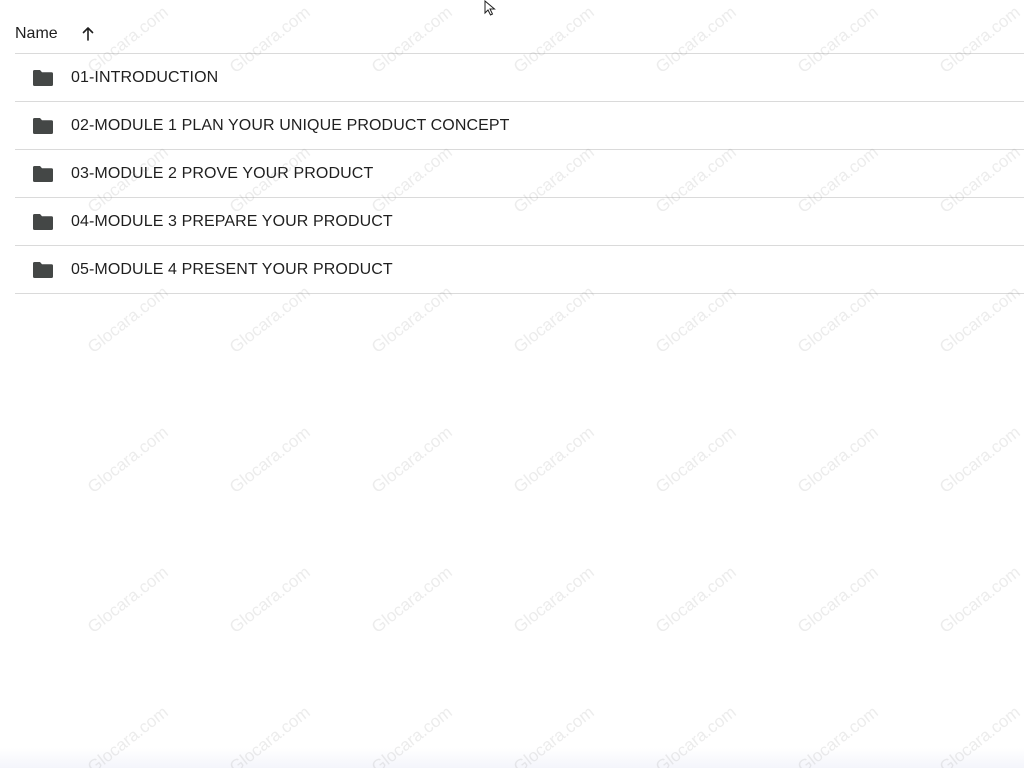 This screenshot has height=768, width=1024. Describe the element at coordinates (519, 78) in the screenshot. I see `folder-row: 01-INTRODUCTION` at that location.